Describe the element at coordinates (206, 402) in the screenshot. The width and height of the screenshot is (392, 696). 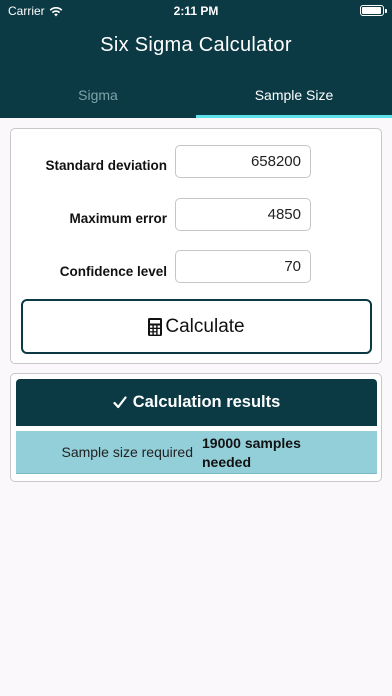
I see `results-header-label: Calculation results` at that location.